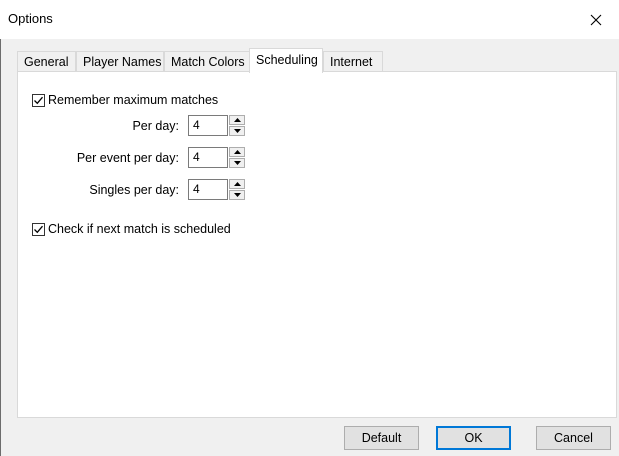  Describe the element at coordinates (155, 126) in the screenshot. I see `per-day-label: Per day:` at that location.